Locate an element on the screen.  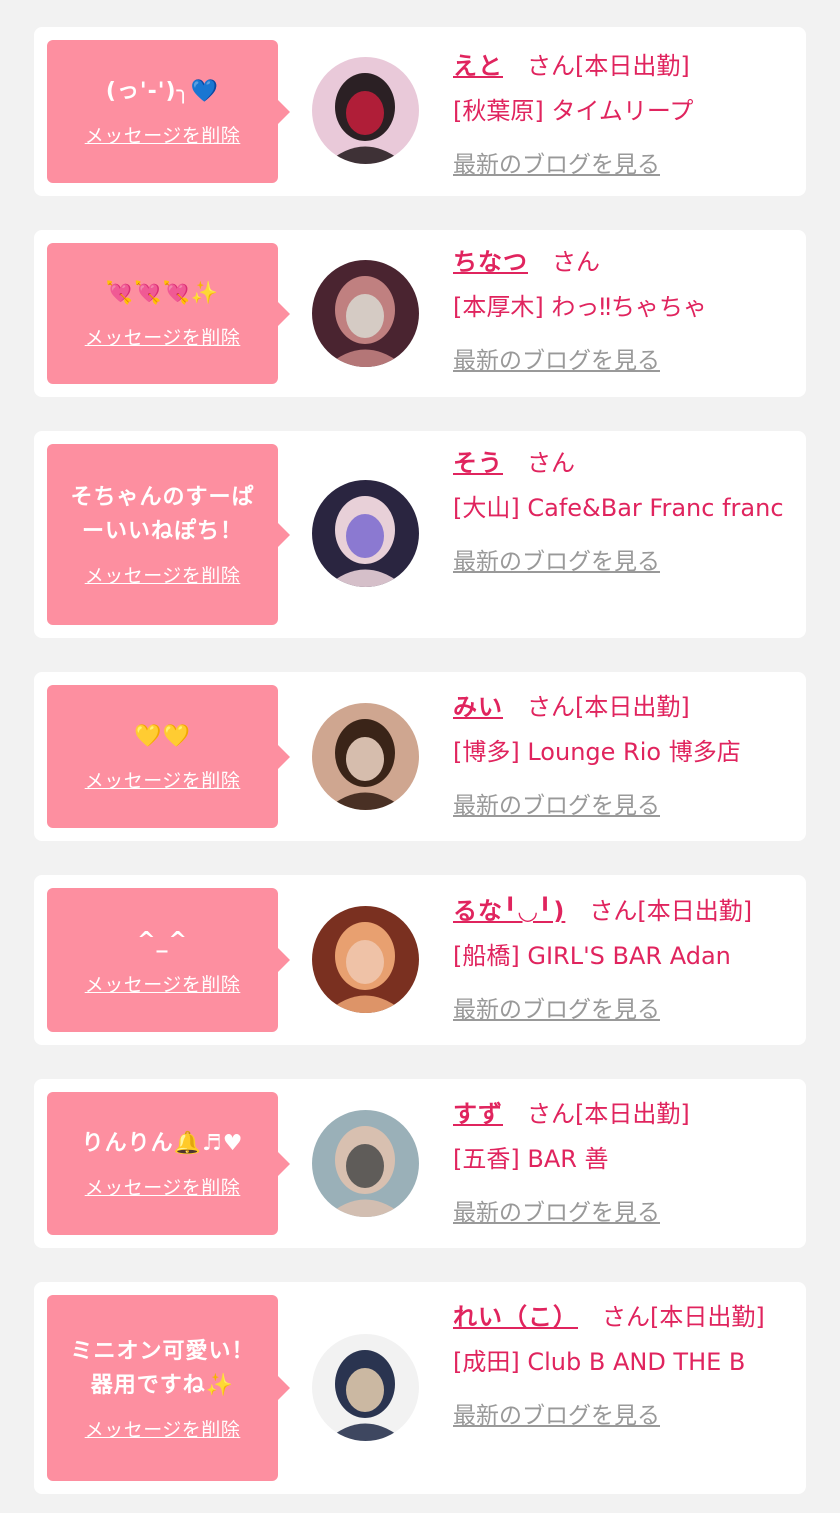
cast-name-line: ちなつ さん is located at coordinates (623, 262).